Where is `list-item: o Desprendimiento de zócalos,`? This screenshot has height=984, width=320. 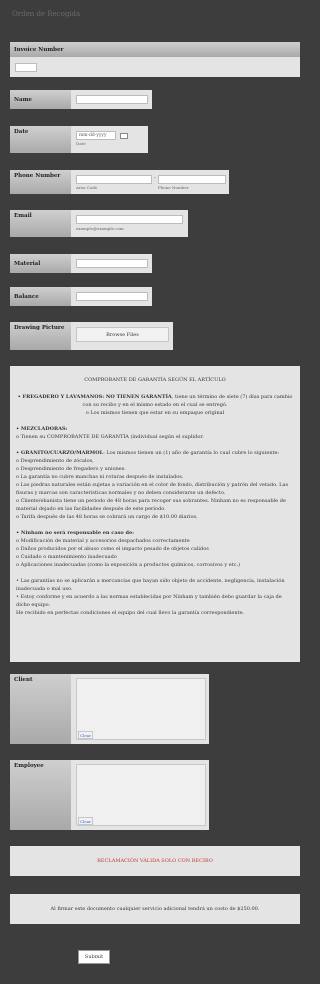 list-item: o Desprendimiento de zócalos, is located at coordinates (55, 461).